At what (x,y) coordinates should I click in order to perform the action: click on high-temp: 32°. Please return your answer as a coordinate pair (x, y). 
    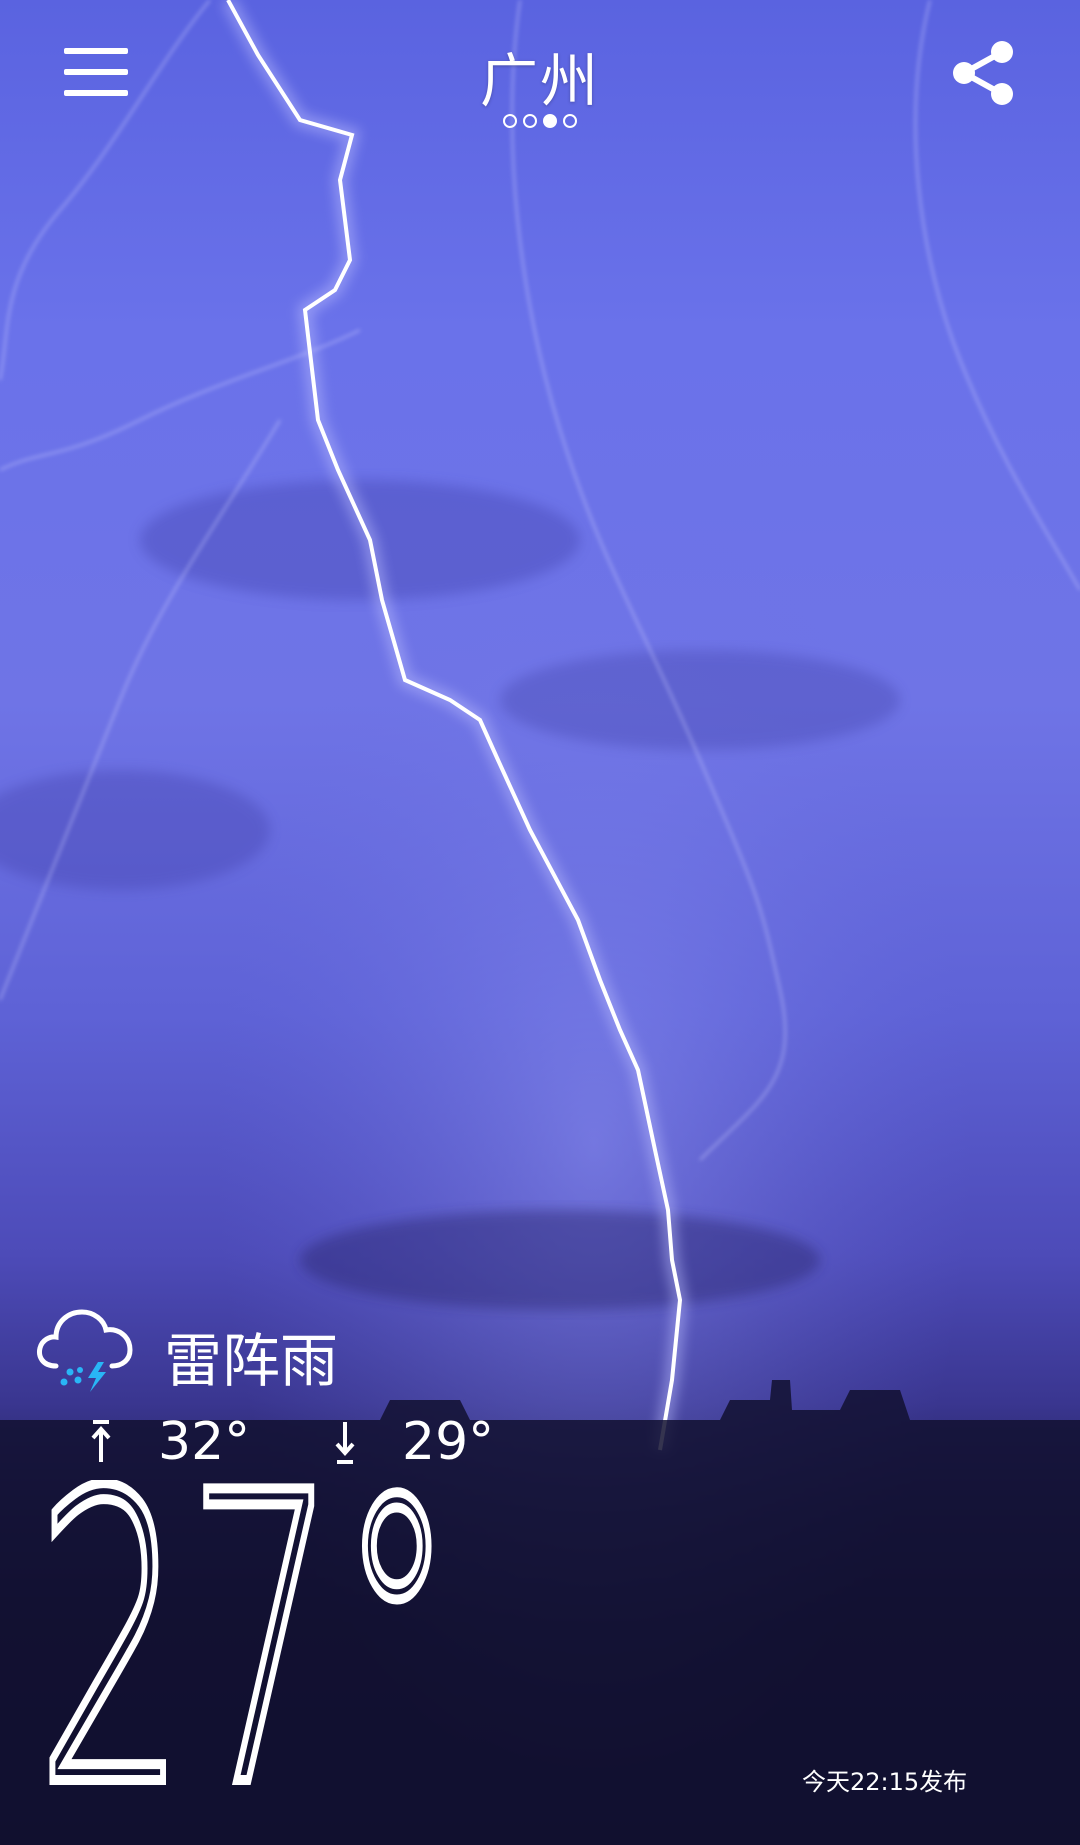
    Looking at the image, I should click on (168, 1442).